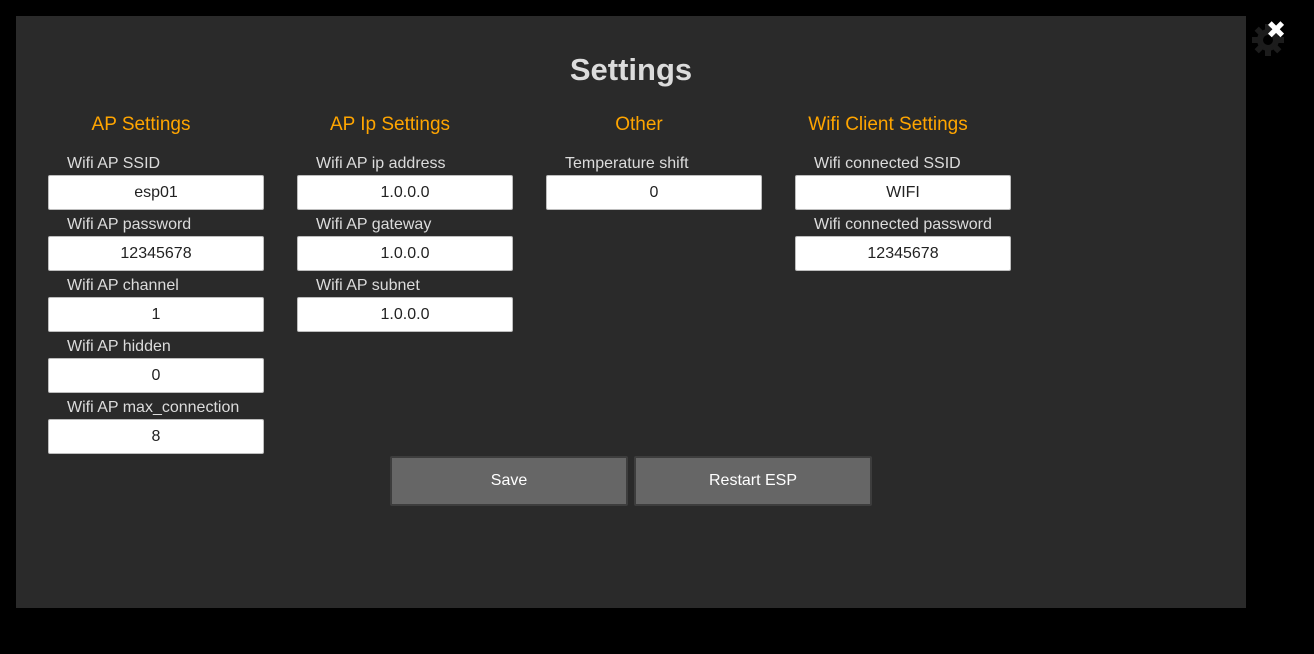 This screenshot has height=654, width=1314. Describe the element at coordinates (156, 436) in the screenshot. I see `ap-max-connection-input` at that location.